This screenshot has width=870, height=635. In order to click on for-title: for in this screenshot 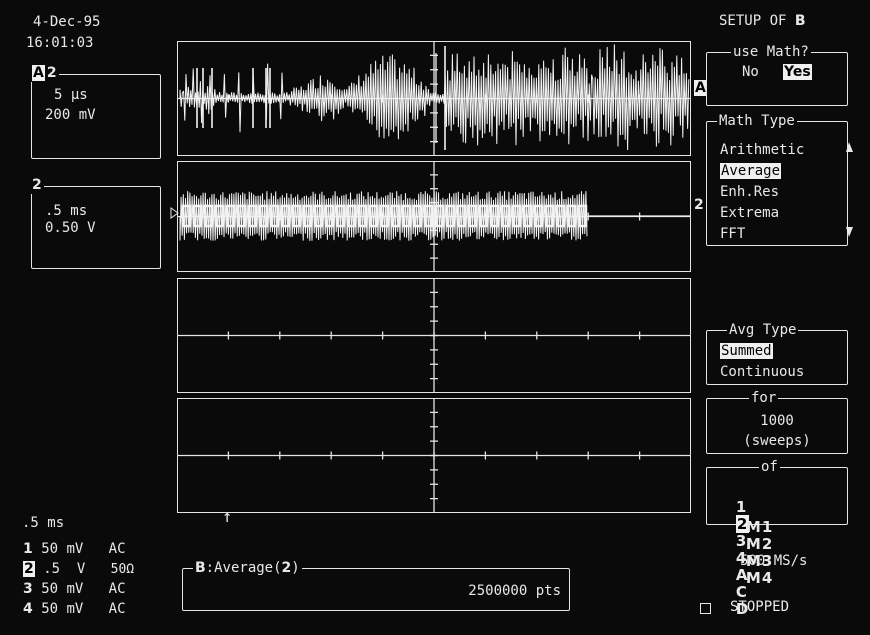, I will do `click(764, 398)`.